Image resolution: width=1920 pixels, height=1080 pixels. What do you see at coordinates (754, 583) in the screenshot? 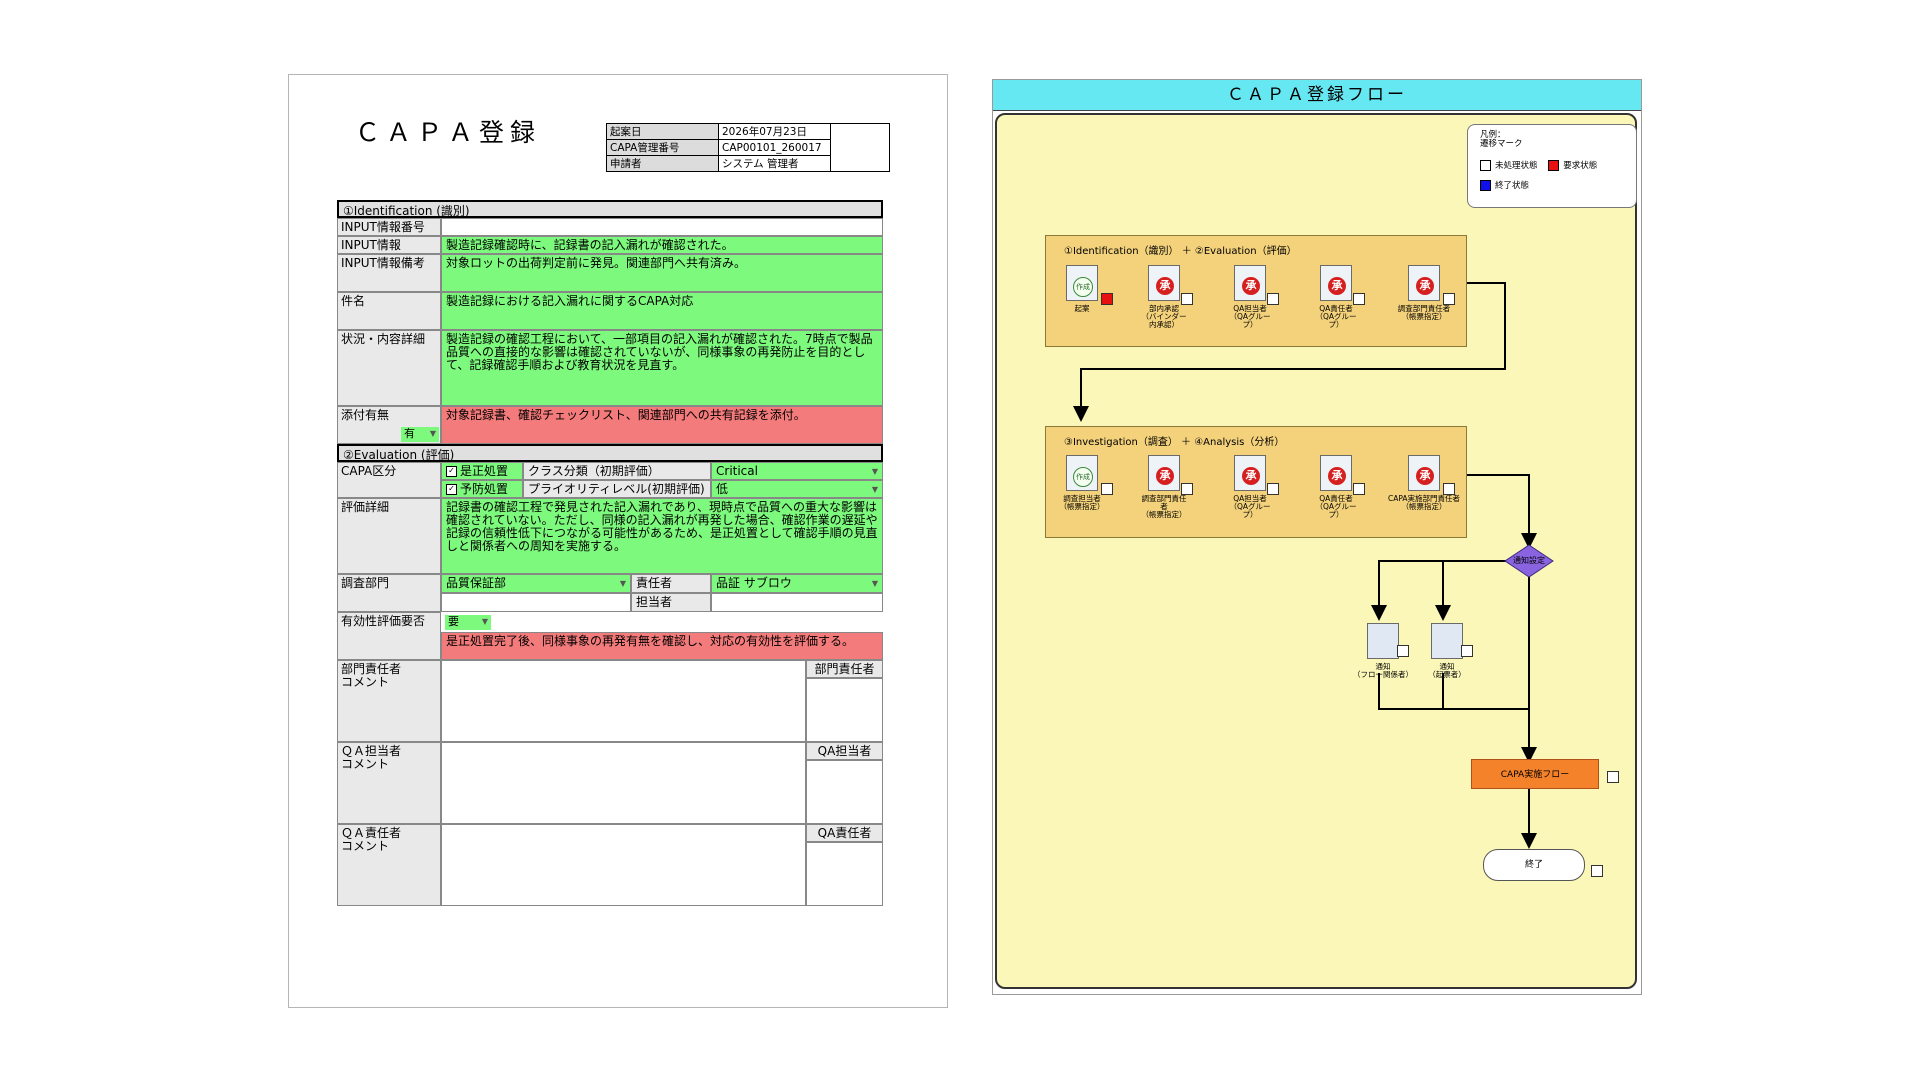
I see `resp-value: 品証 サブロウ` at bounding box center [754, 583].